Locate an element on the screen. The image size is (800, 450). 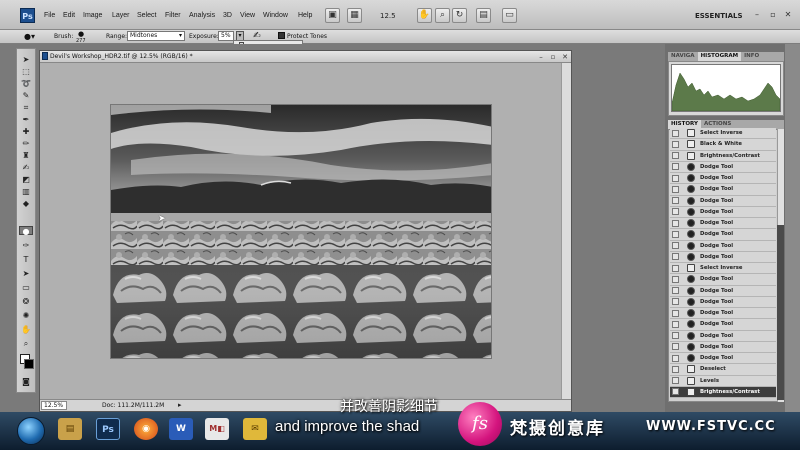
gradient-tool-icon: ▥ is located at coordinates (26, 191).